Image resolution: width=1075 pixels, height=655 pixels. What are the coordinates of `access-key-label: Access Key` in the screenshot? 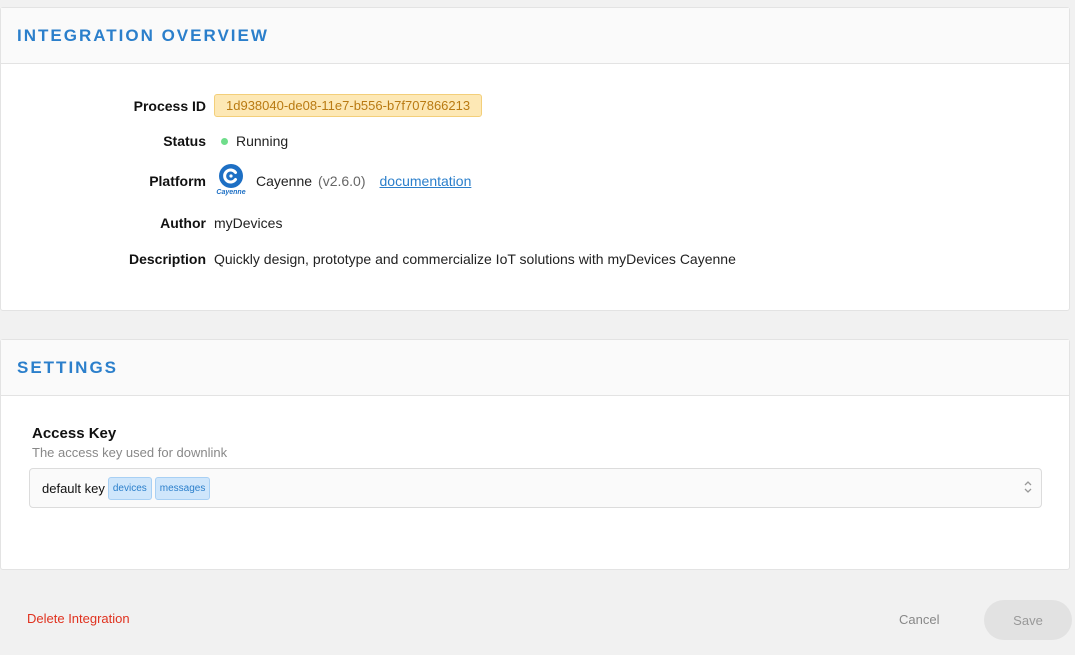 It's located at (74, 433).